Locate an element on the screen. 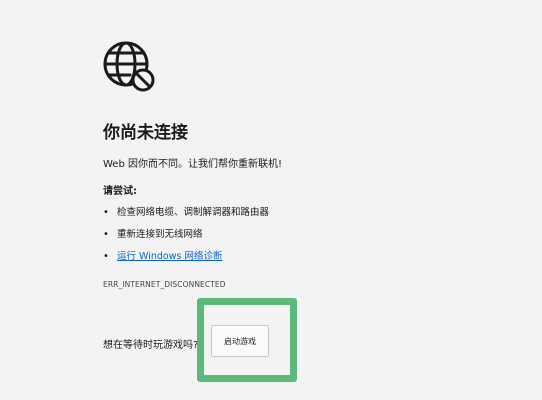 This screenshot has height=400, width=542. suggestion-check-cables: 检查网络电缆、调制解调器和路由器 is located at coordinates (193, 212).